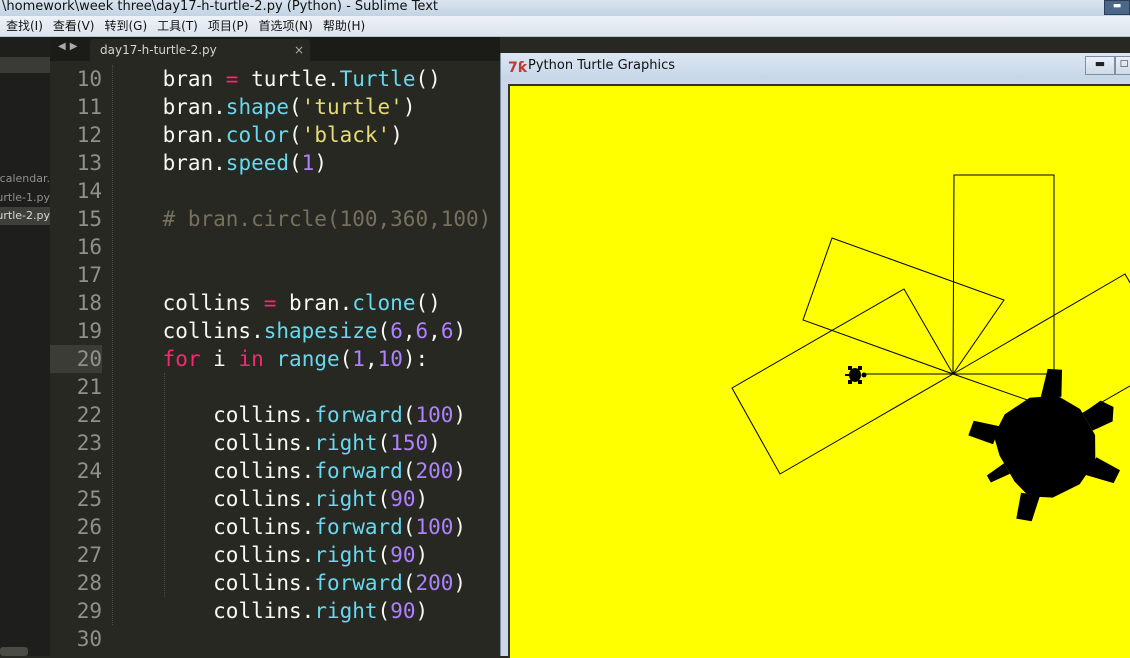 This screenshot has width=1130, height=658. I want to click on code-token: 200, so click(434, 471).